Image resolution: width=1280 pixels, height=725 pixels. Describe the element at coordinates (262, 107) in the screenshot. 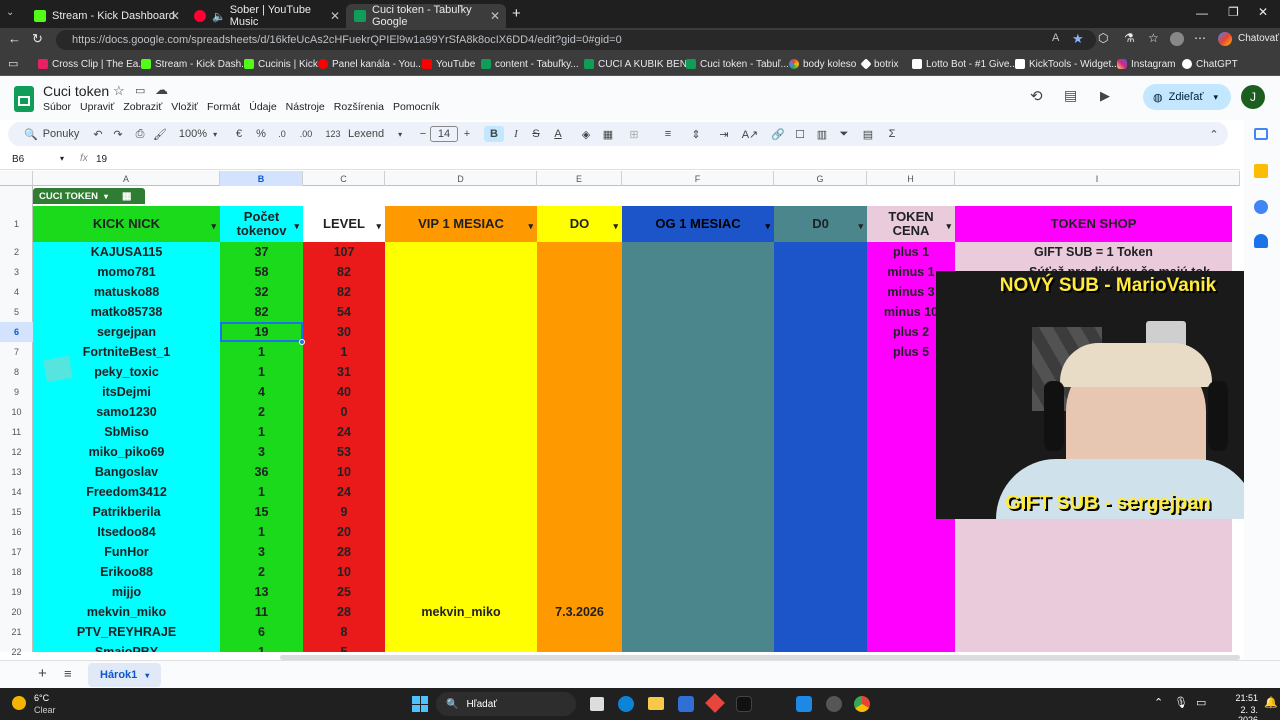

I see `menu-data: Údaje` at that location.